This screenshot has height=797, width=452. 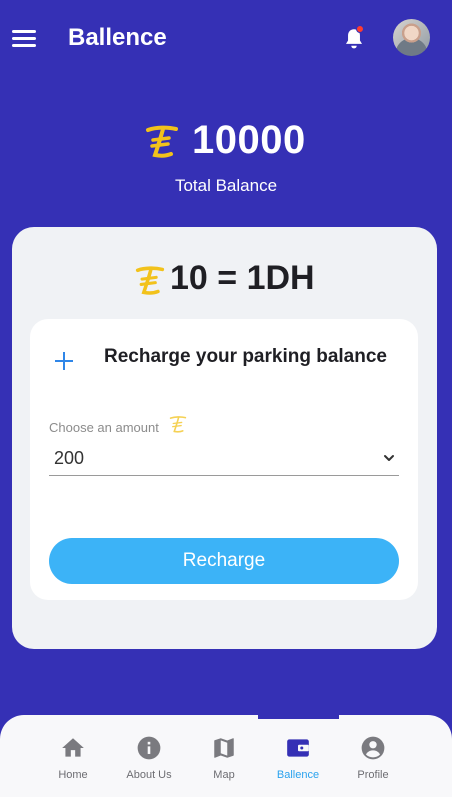 I want to click on exchange-rate-text: 10 = 1DH, so click(x=242, y=278).